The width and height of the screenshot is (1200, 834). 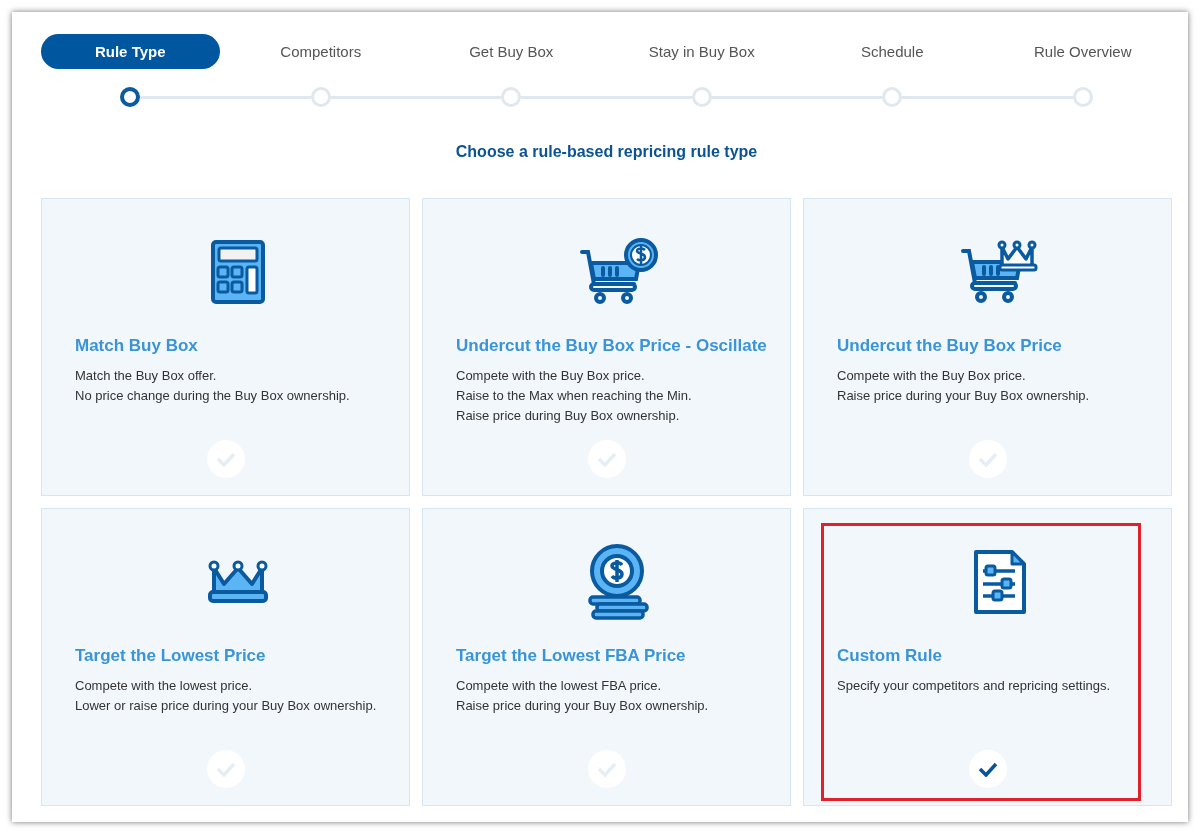 What do you see at coordinates (950, 346) in the screenshot?
I see `card-title: Undercut the Buy Box Price` at bounding box center [950, 346].